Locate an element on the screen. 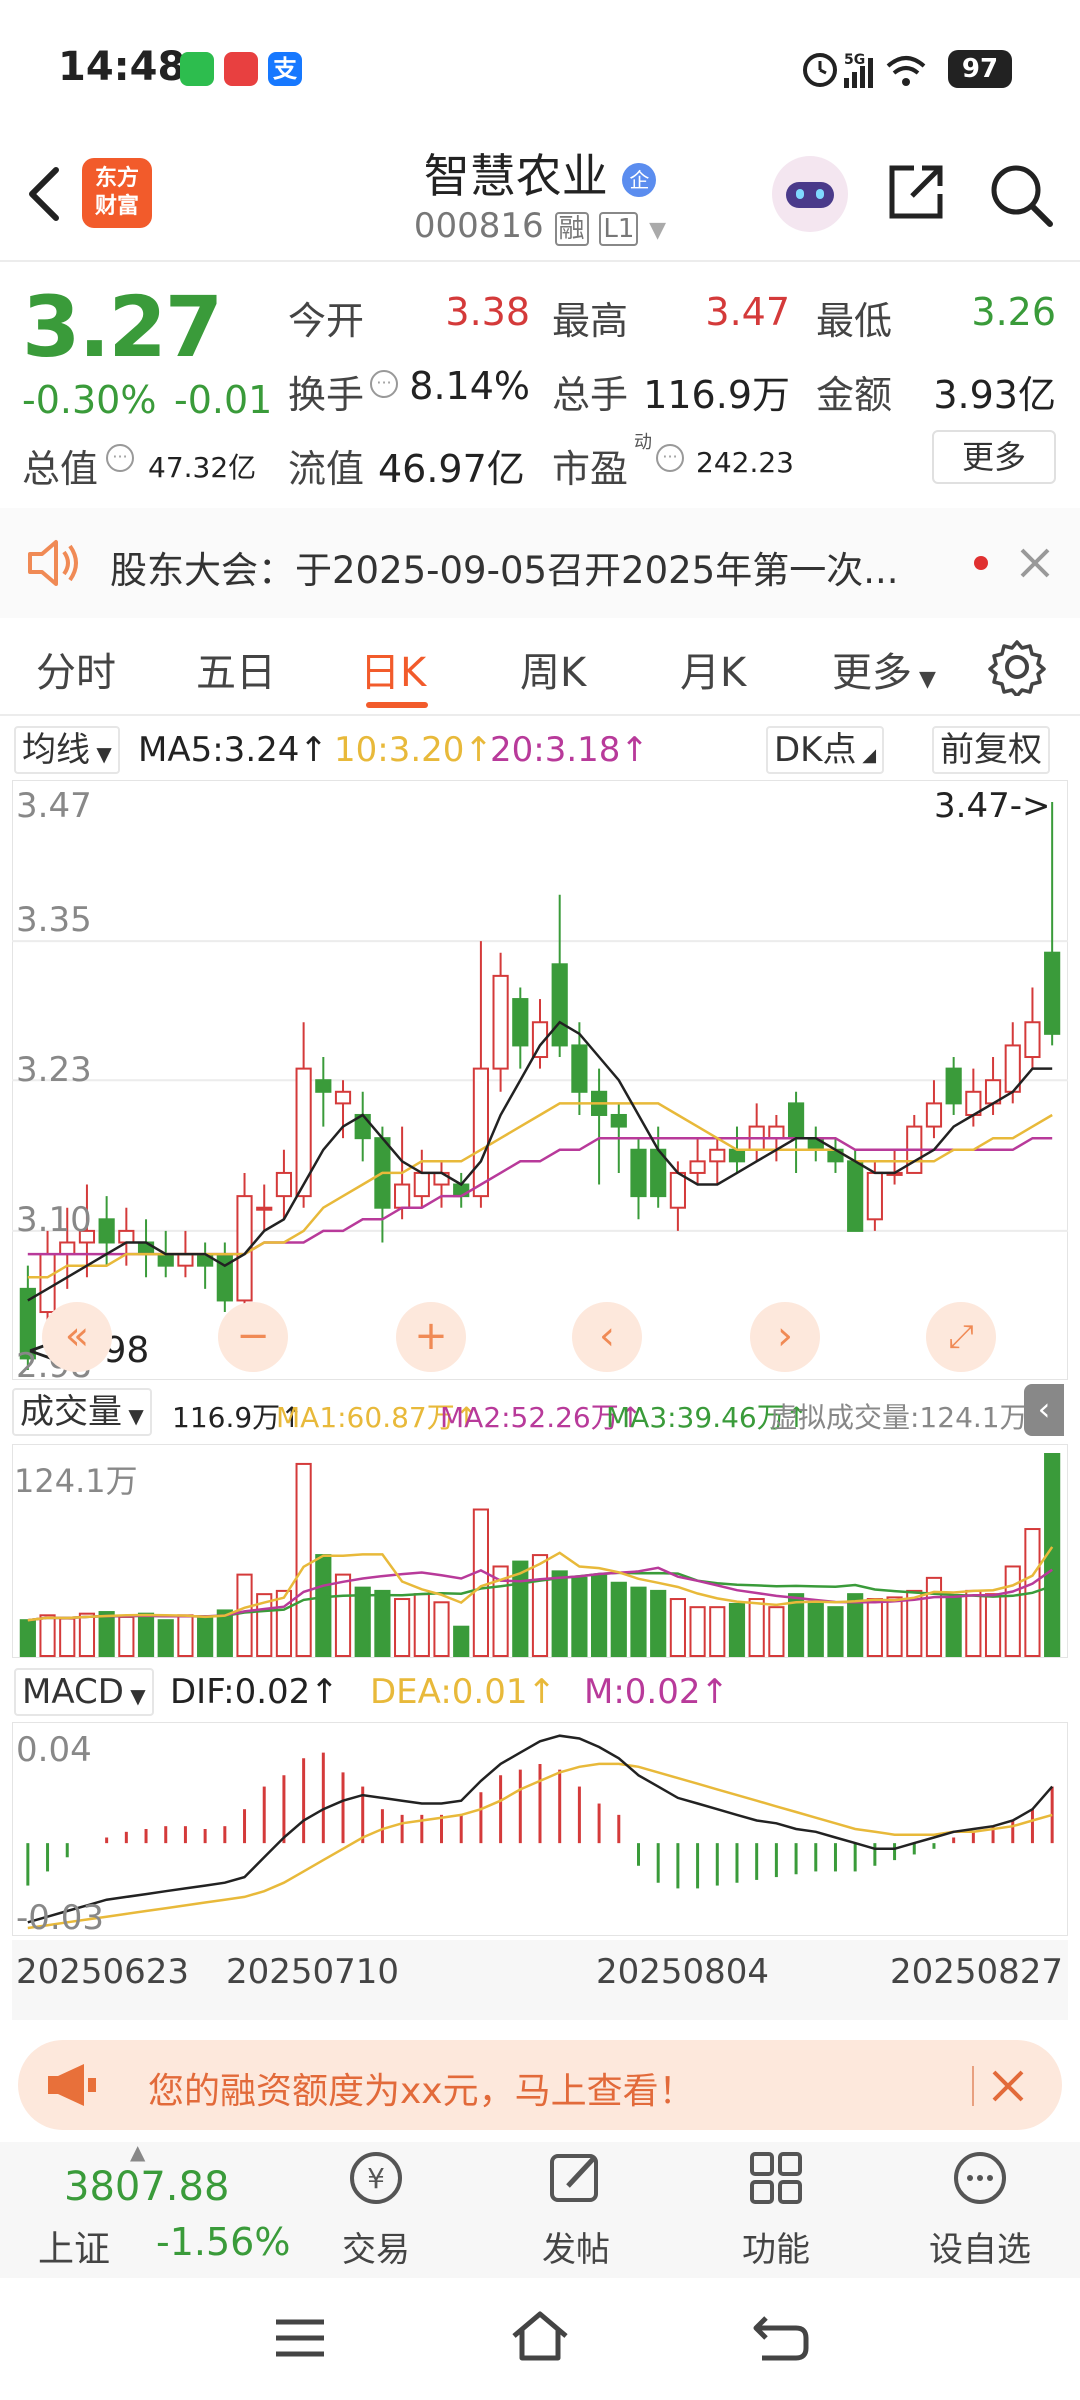  volume-indicator-select: 成交量 ▼ is located at coordinates (82, 1412).